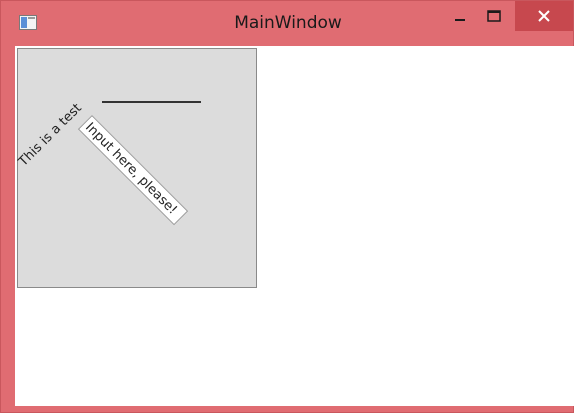 The width and height of the screenshot is (574, 413). What do you see at coordinates (151, 102) in the screenshot?
I see `line-shape` at bounding box center [151, 102].